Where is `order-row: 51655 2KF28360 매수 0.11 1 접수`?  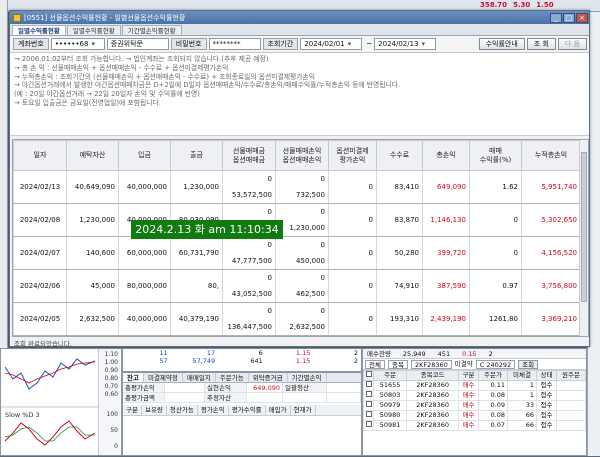
order-row: 51655 2KF28360 매수 0.11 1 접수 is located at coordinates (475, 385).